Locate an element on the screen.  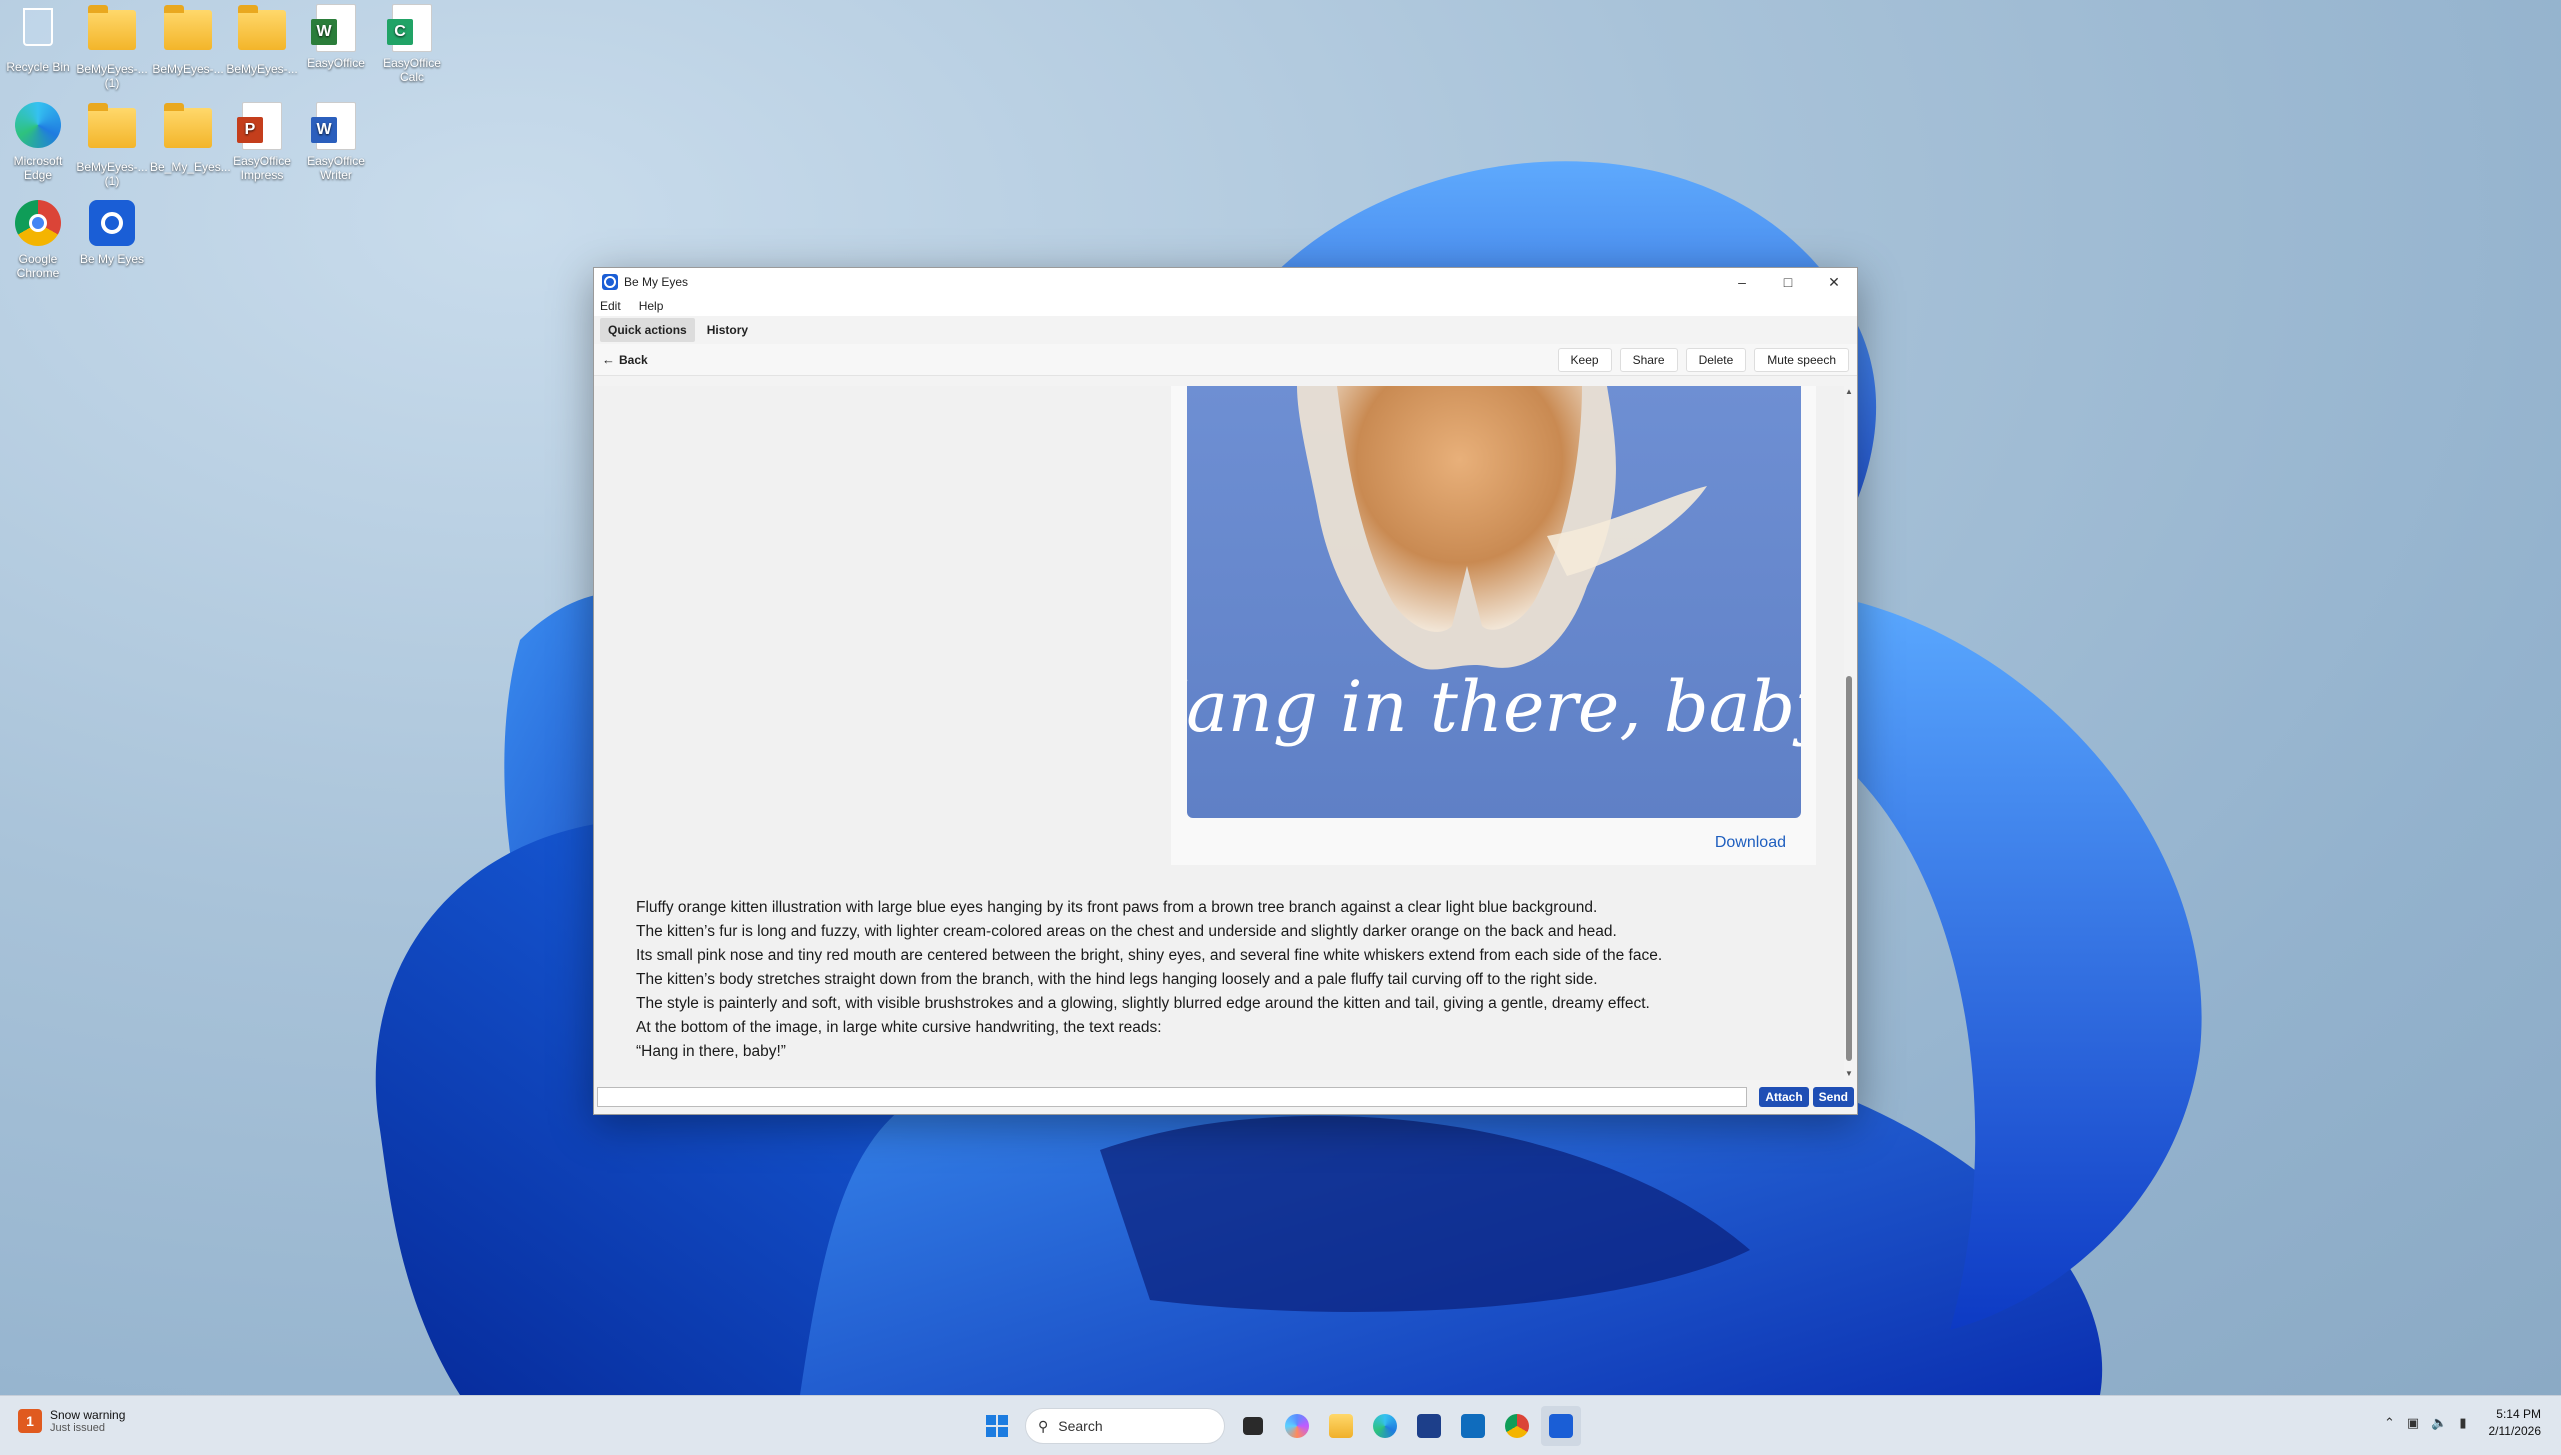
share-button: Share is located at coordinates (1648, 359).